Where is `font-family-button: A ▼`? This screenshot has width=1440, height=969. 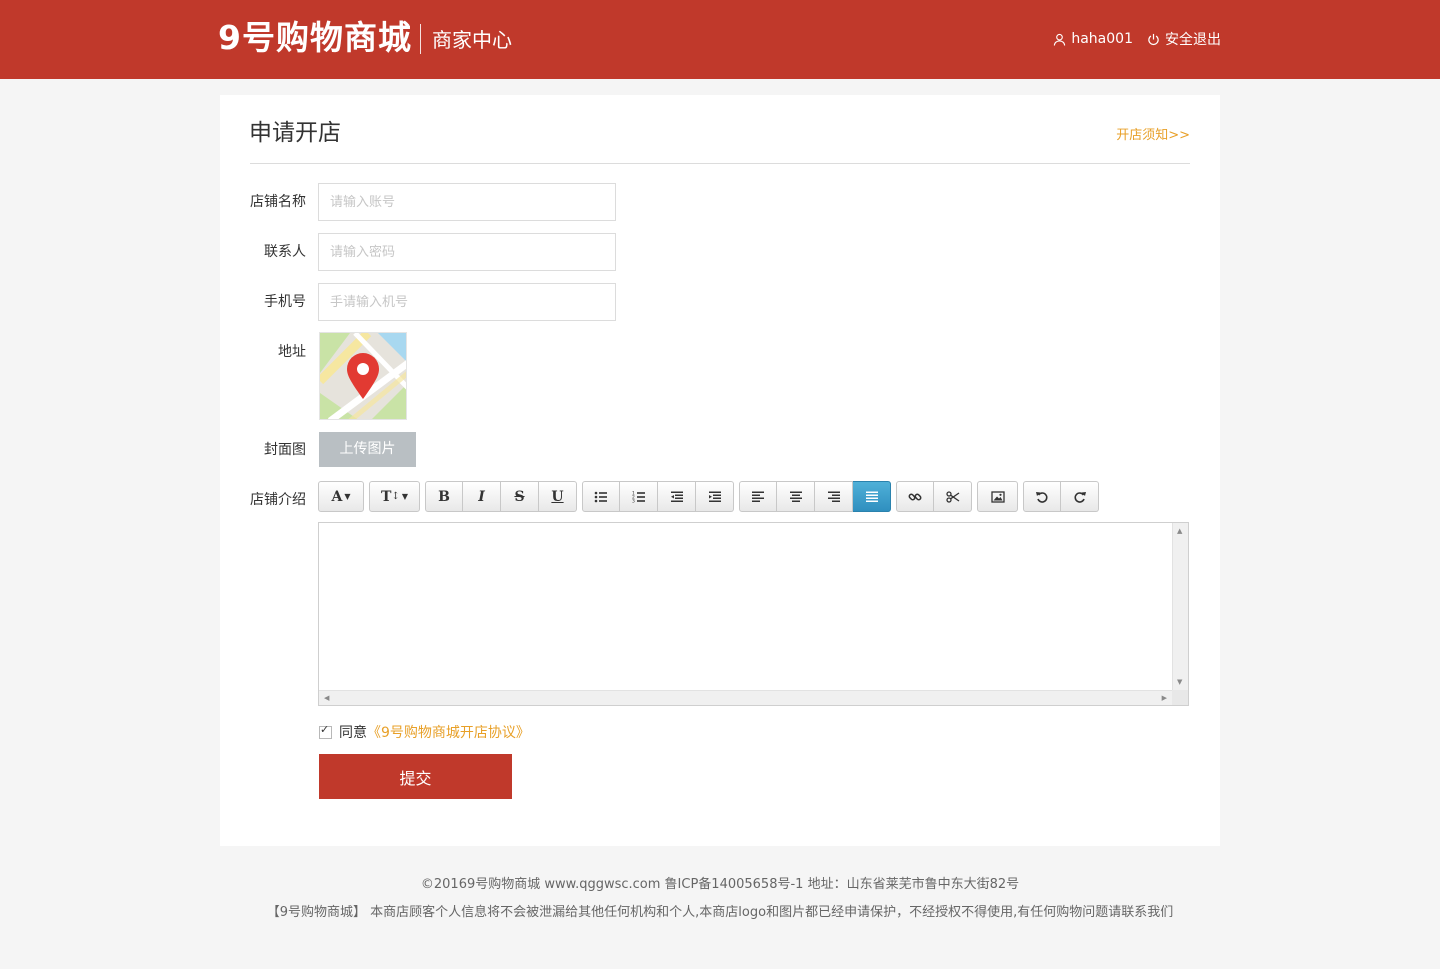 font-family-button: A ▼ is located at coordinates (341, 496).